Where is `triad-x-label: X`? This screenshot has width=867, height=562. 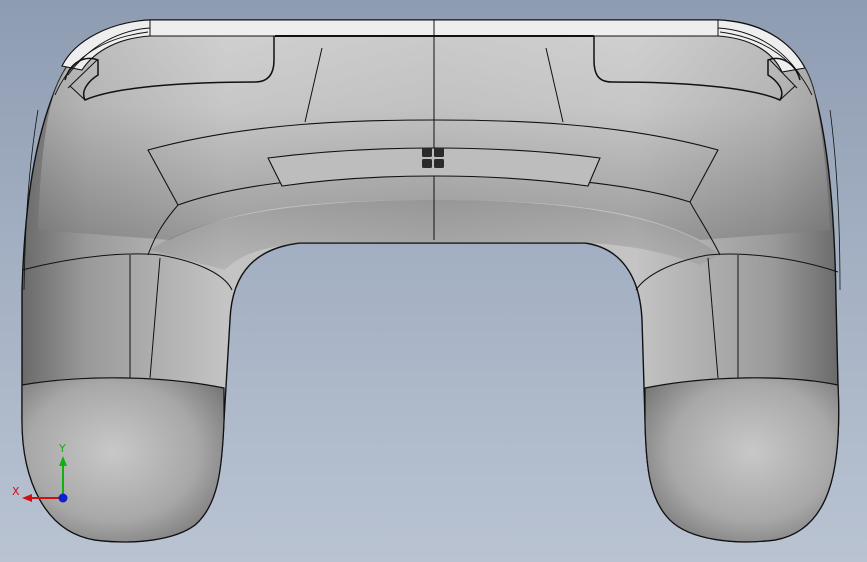 triad-x-label: X is located at coordinates (16, 491).